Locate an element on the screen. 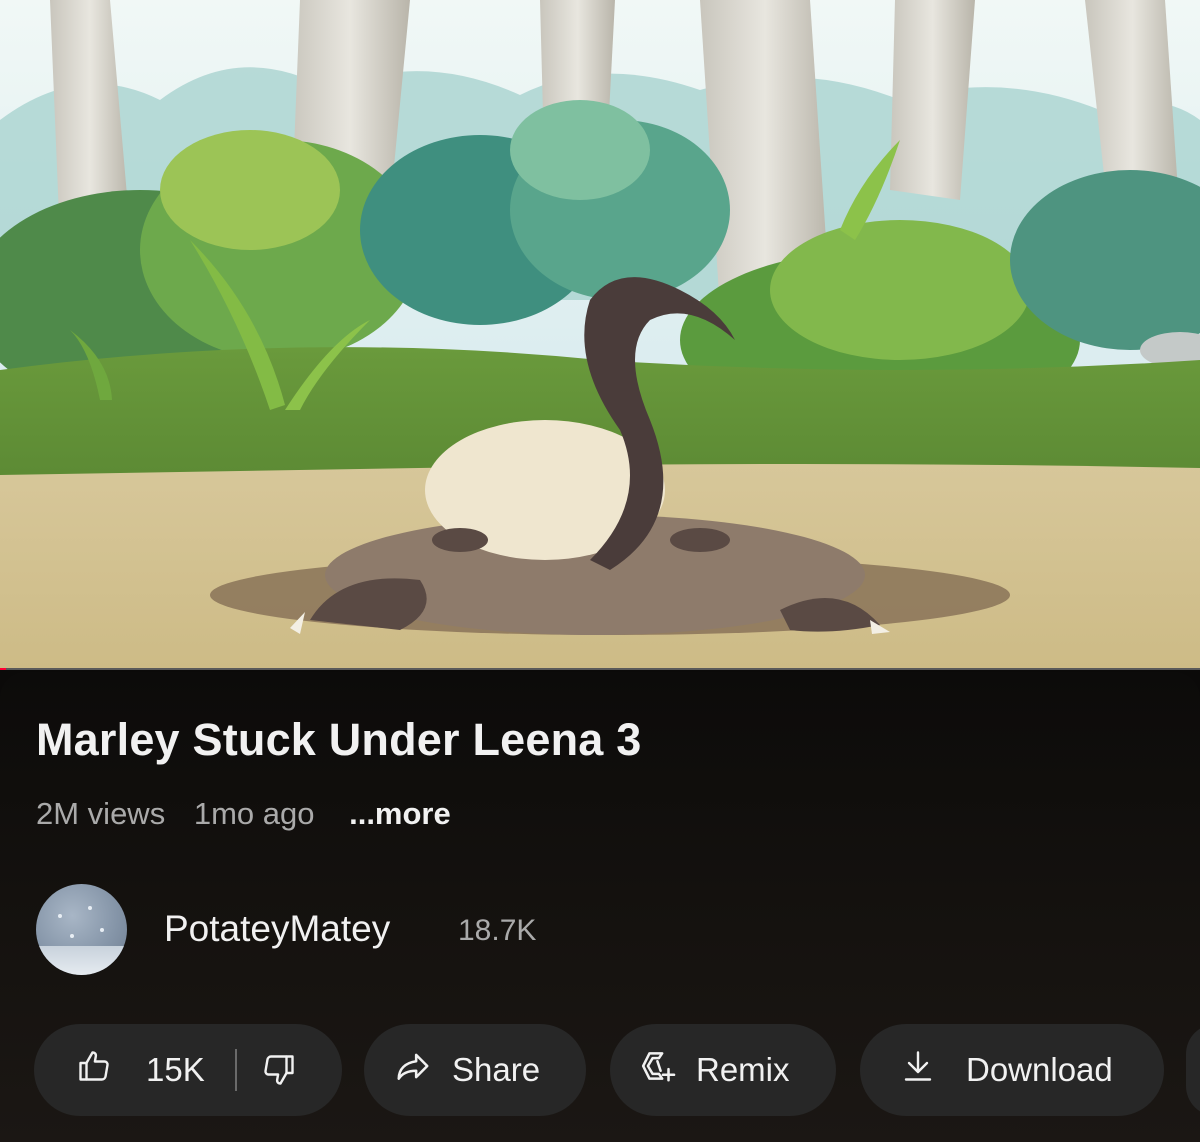 Image resolution: width=1200 pixels, height=1142 pixels. upload-age: 1mo ago is located at coordinates (254, 813).